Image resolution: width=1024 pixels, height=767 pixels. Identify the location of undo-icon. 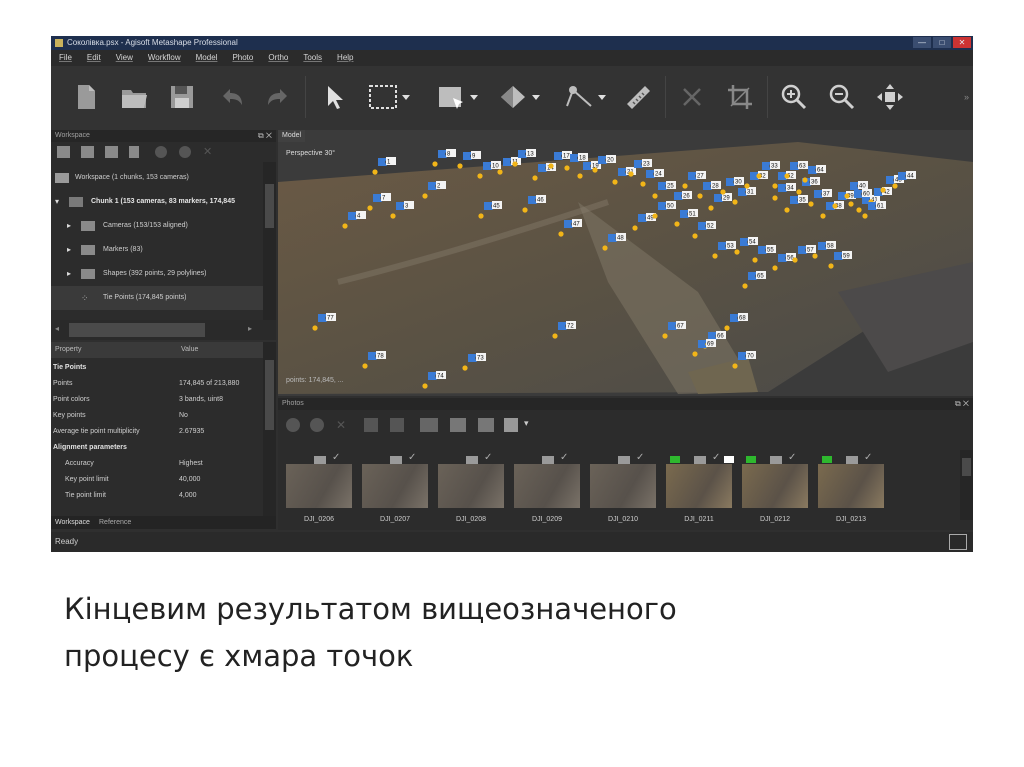
(232, 97).